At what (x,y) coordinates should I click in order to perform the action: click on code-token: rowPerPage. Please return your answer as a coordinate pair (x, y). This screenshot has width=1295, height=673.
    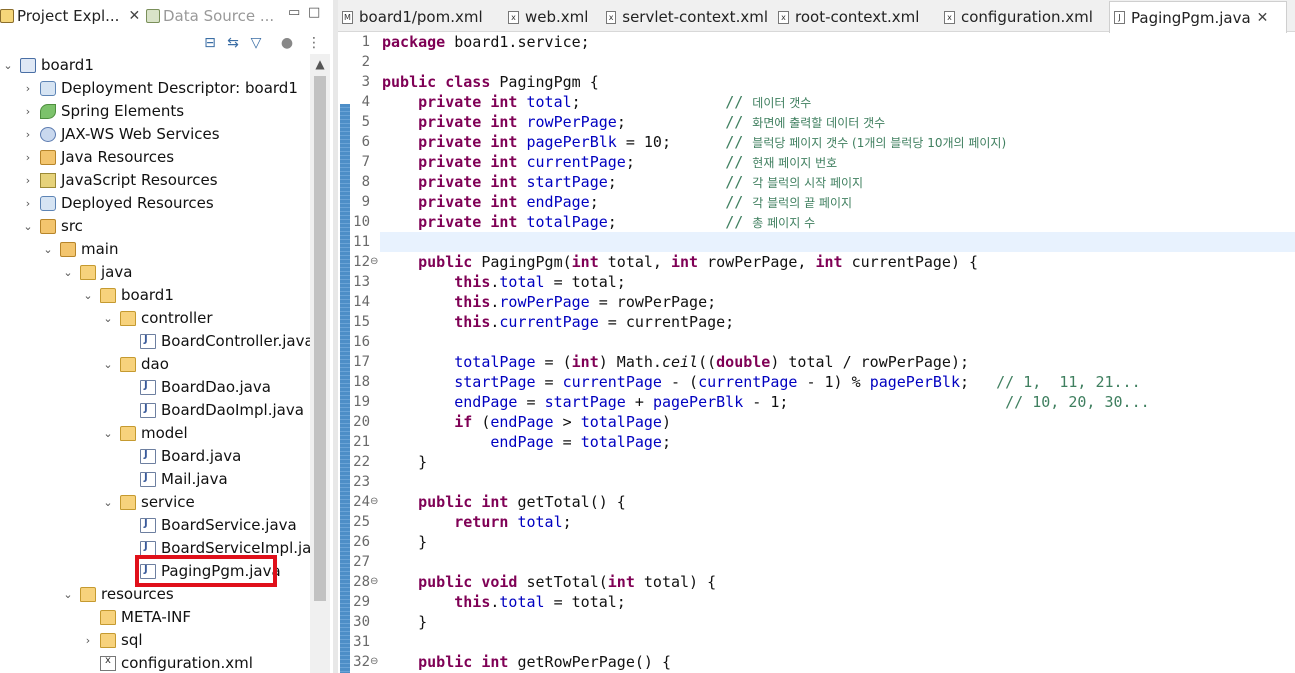
    Looking at the image, I should click on (571, 122).